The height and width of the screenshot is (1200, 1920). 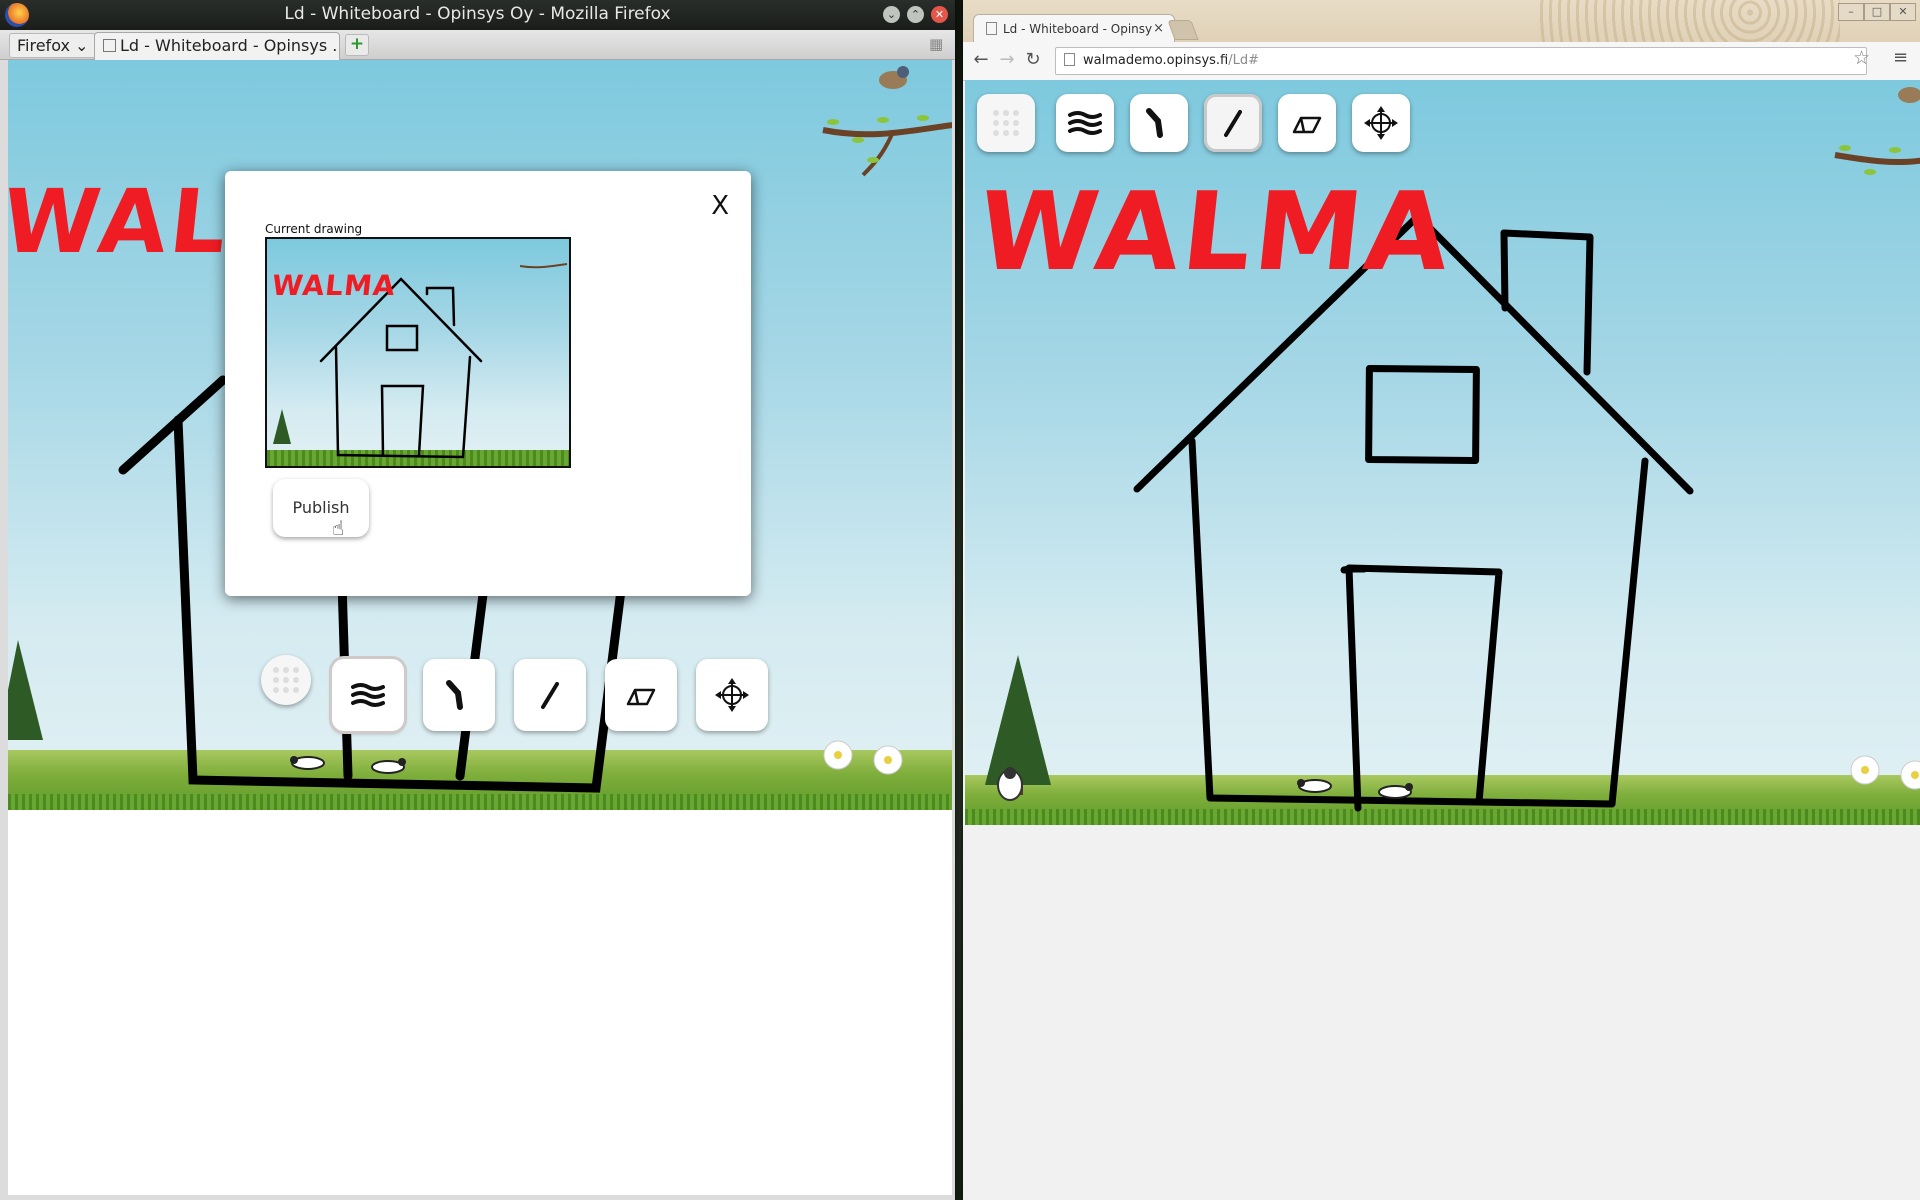 What do you see at coordinates (891, 14) in the screenshot?
I see `minimize-button: ⌄` at bounding box center [891, 14].